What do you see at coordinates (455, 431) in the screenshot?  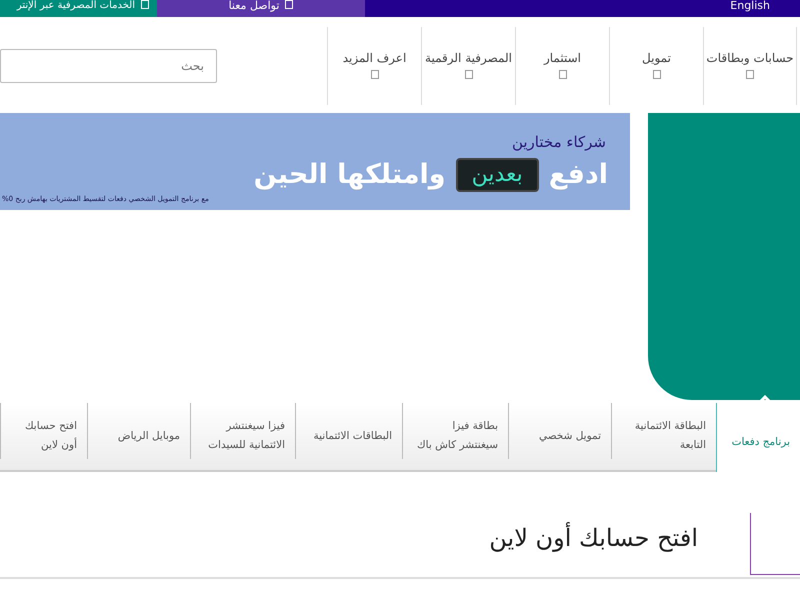 I see `tab: بطاقة فيزا سيغنتشر كاش باك` at bounding box center [455, 431].